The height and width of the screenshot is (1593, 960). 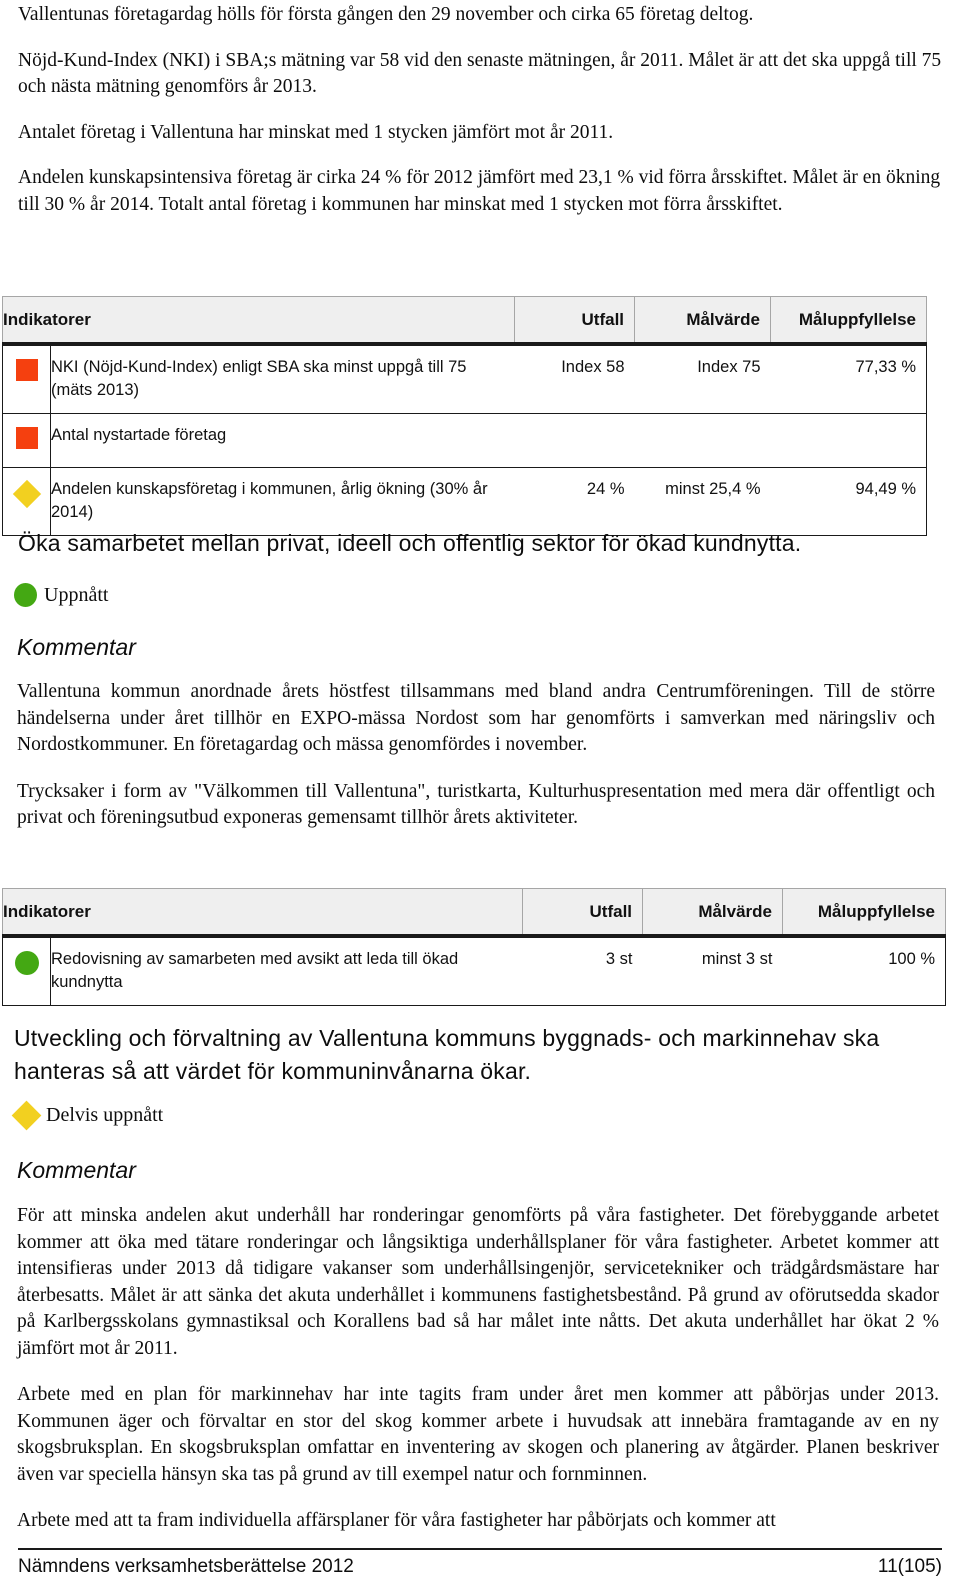 What do you see at coordinates (76, 647) in the screenshot?
I see `kommentar-label-2: Kommentar` at bounding box center [76, 647].